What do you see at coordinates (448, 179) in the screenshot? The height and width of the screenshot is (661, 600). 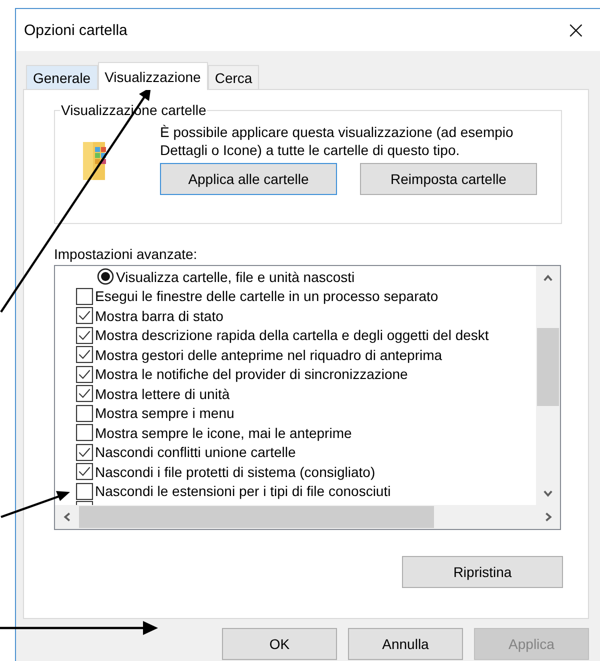 I see `action-button: Reimposta cartelle` at bounding box center [448, 179].